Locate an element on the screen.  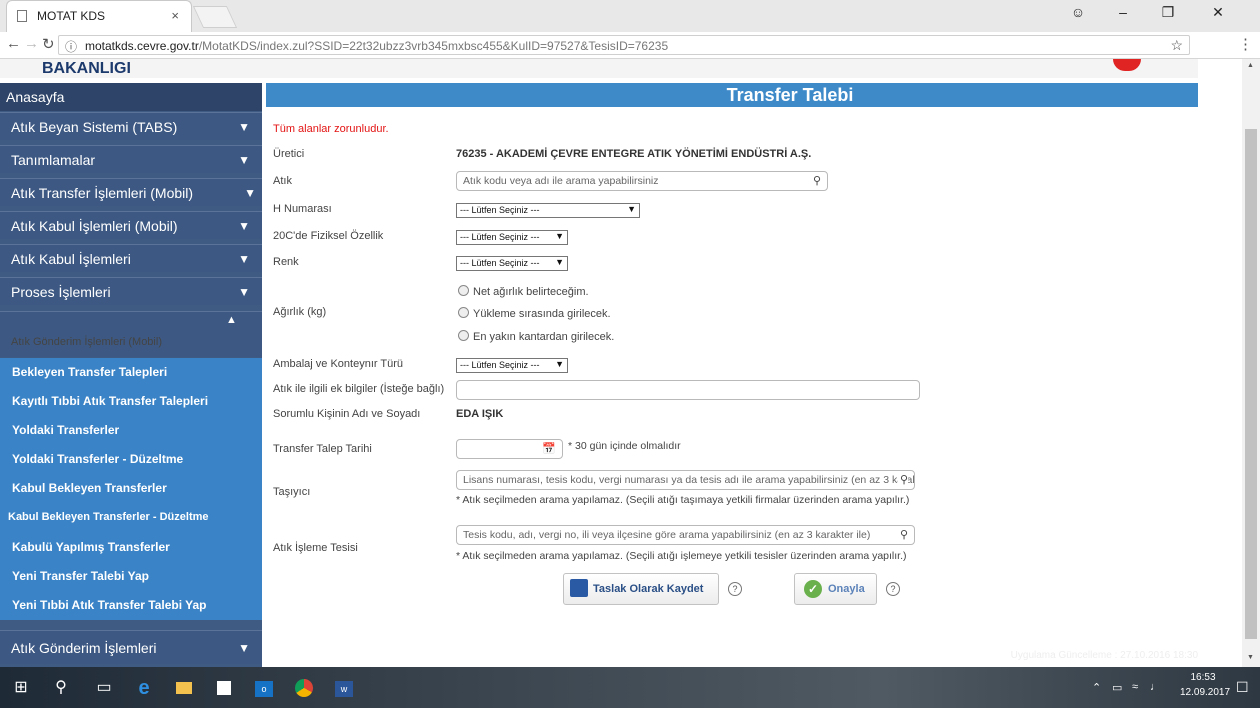
fiziksel-select: --- Lütfen Seçiniz --- ▼ is located at coordinates (512, 237).